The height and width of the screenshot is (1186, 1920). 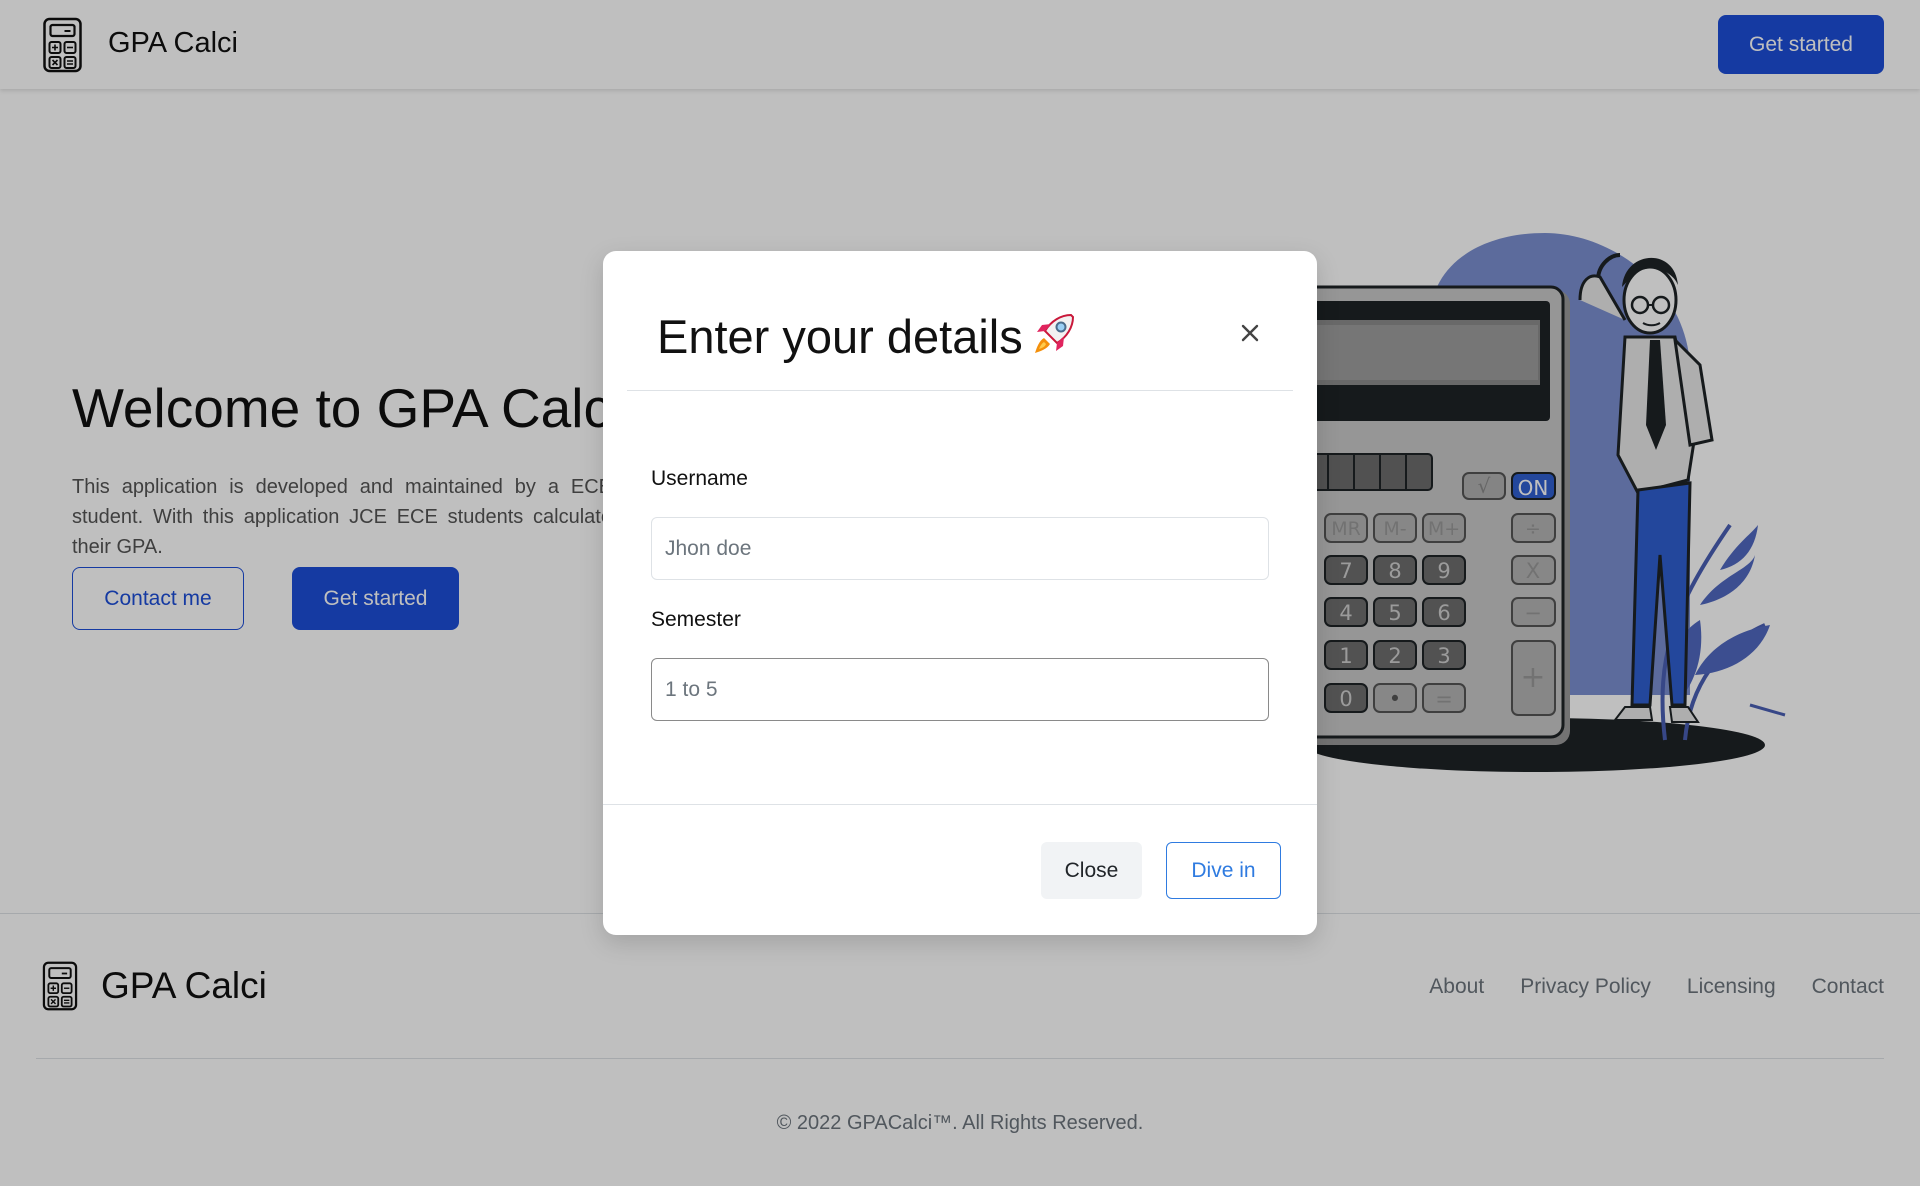 What do you see at coordinates (696, 619) in the screenshot?
I see `semester-label: Semester` at bounding box center [696, 619].